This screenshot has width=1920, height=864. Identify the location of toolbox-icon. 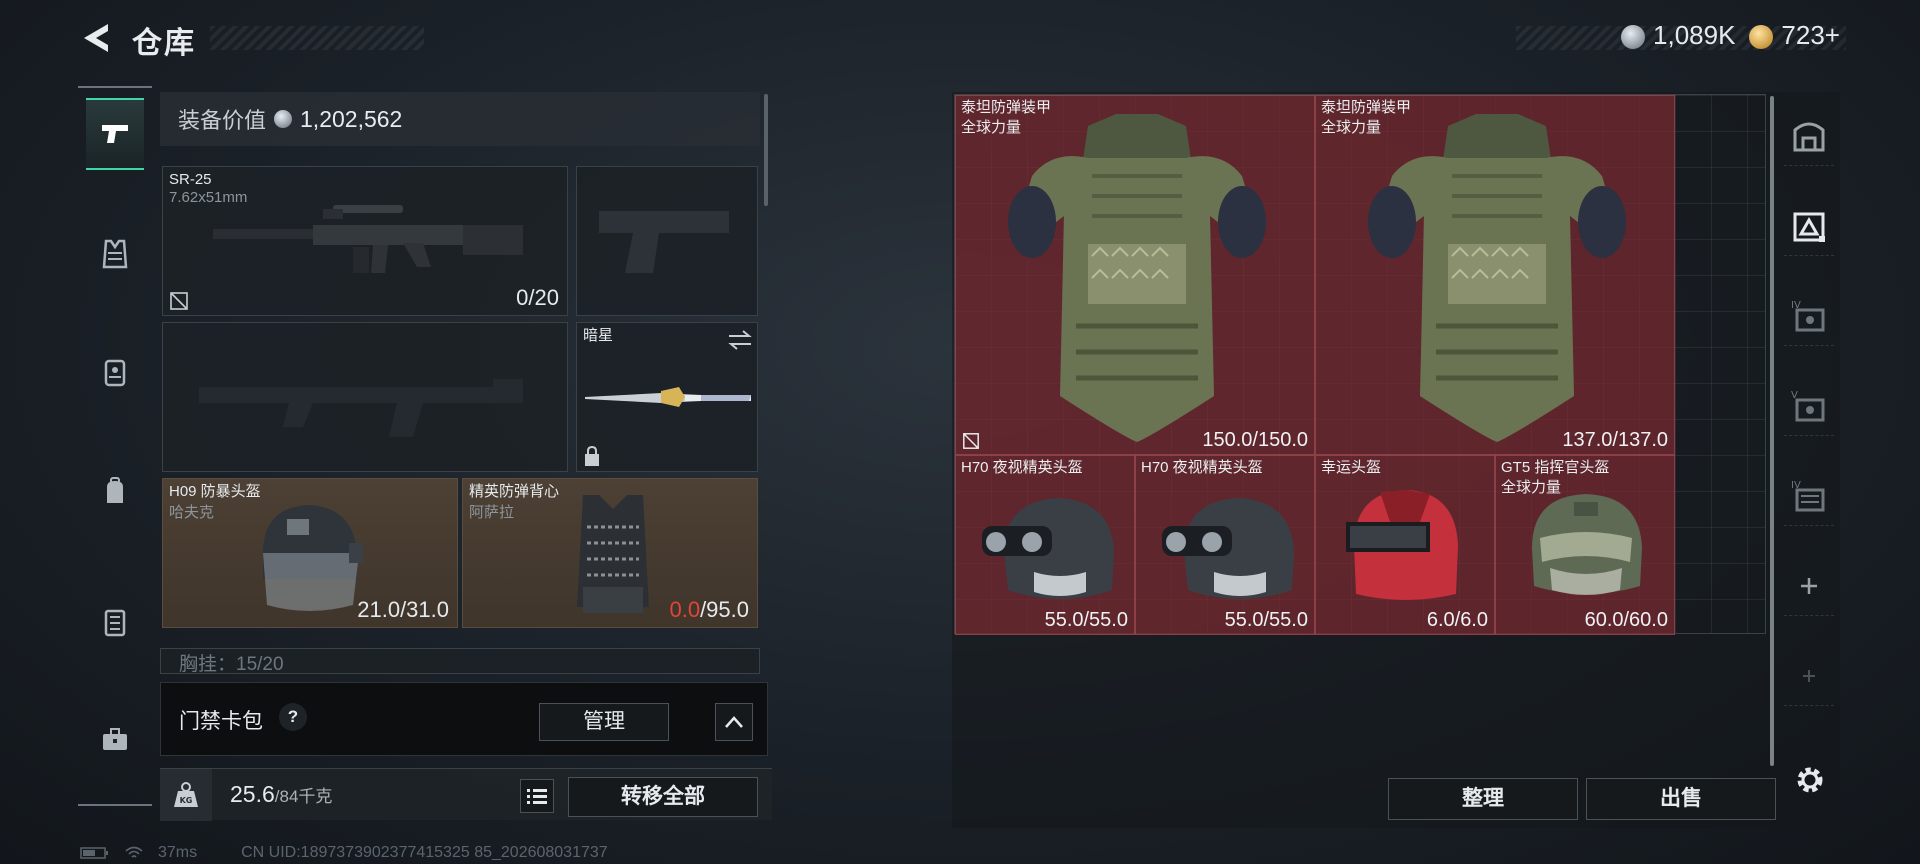
(115, 739).